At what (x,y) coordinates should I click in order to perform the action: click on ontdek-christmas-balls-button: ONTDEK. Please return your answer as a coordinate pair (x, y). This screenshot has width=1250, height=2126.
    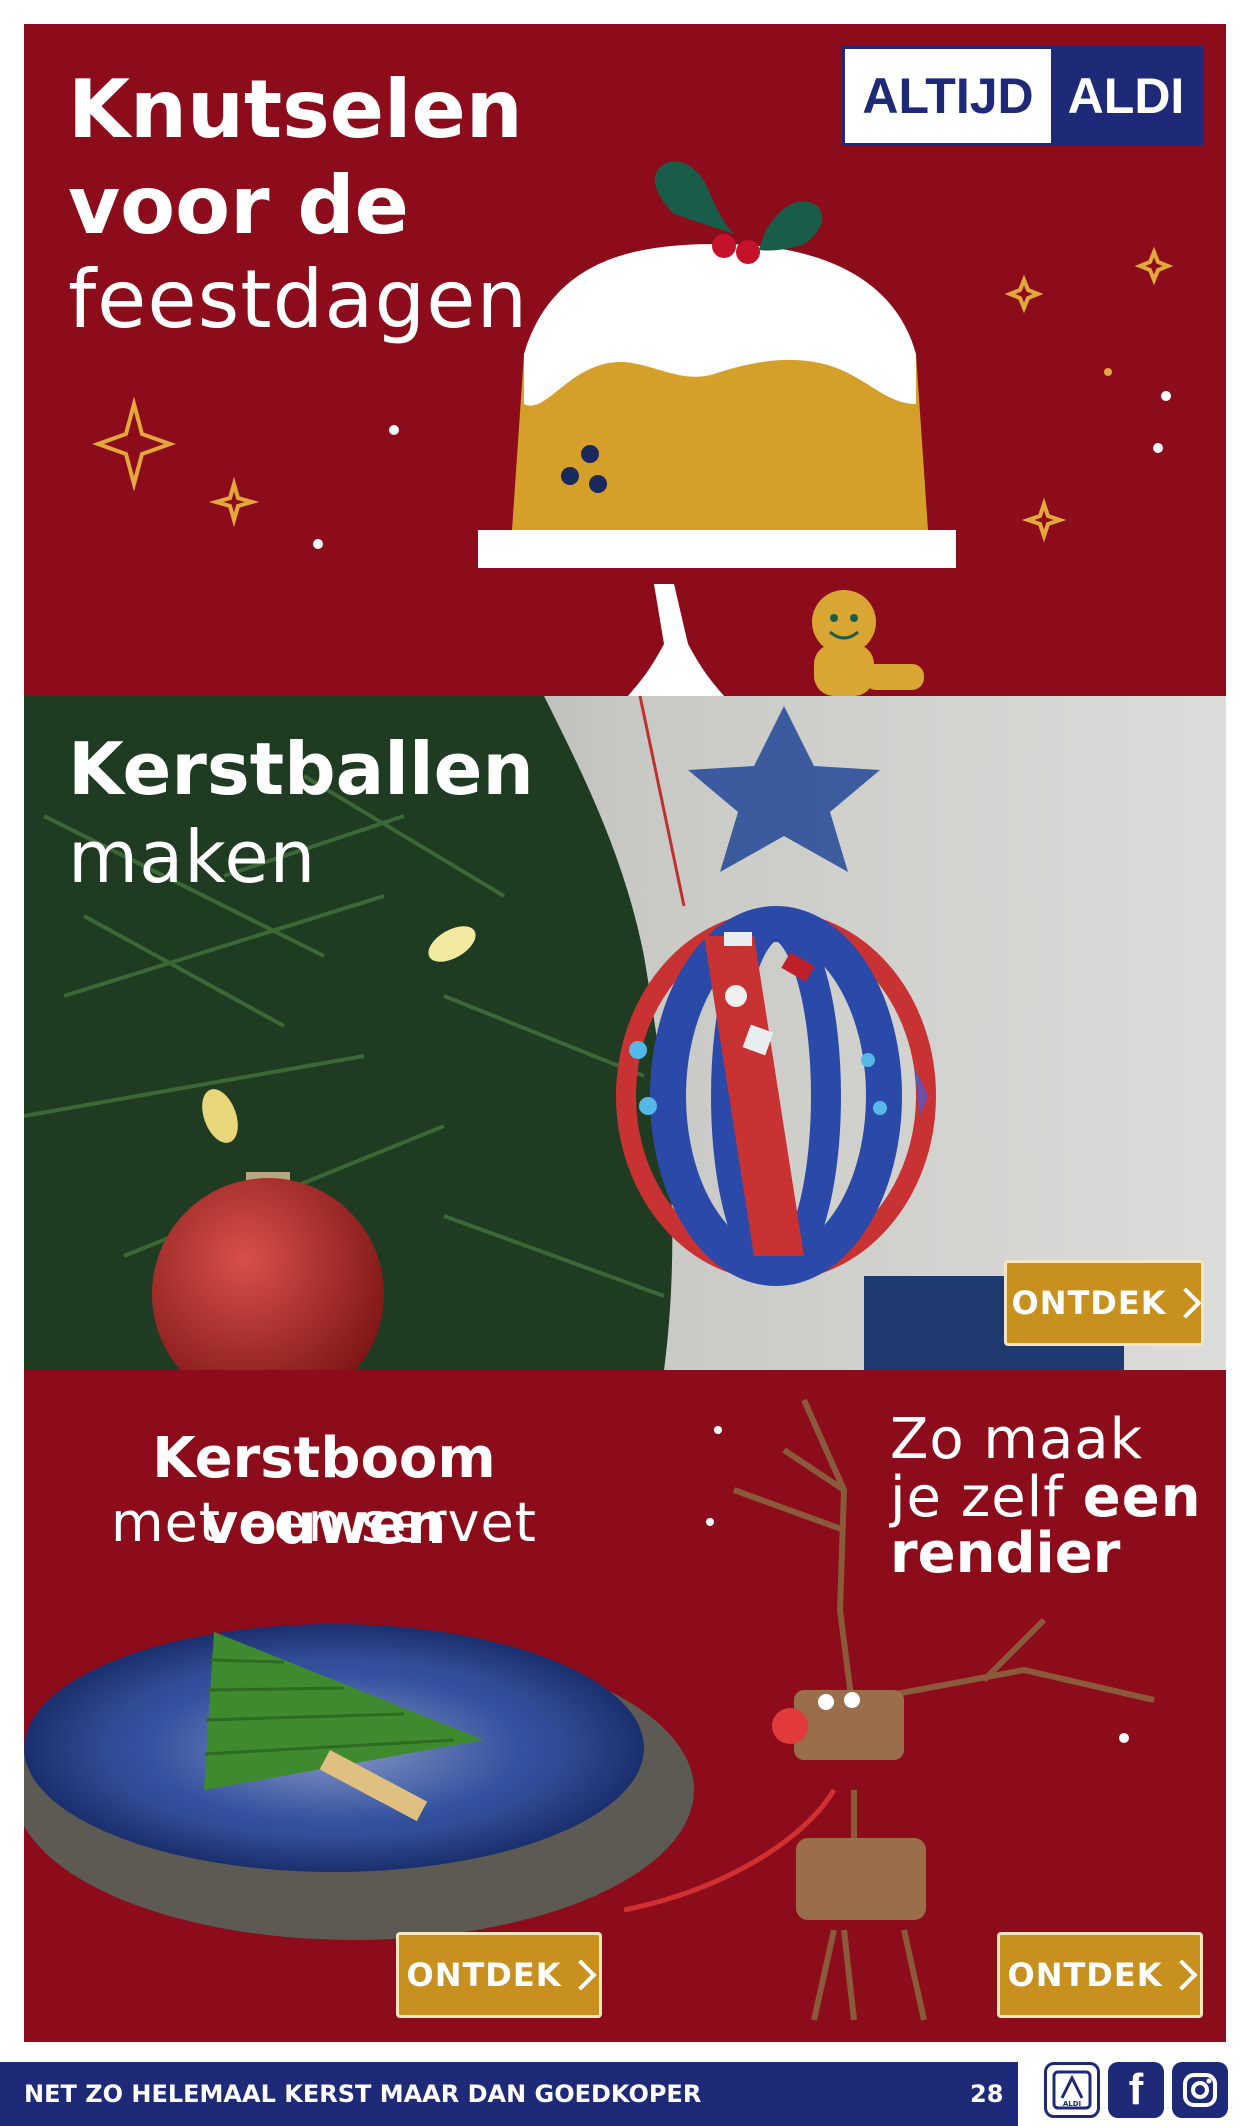
    Looking at the image, I should click on (1104, 1303).